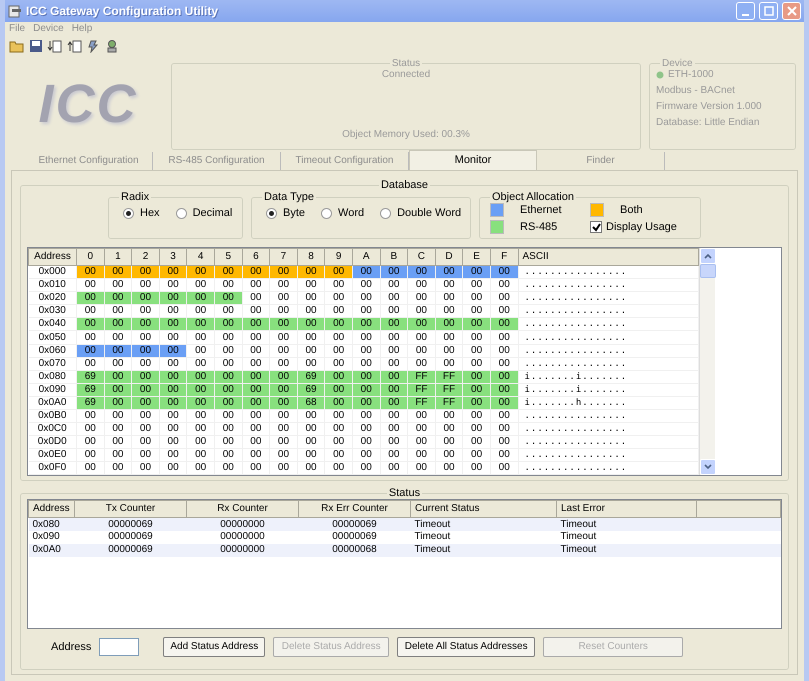 The image size is (809, 681). What do you see at coordinates (394, 257) in the screenshot?
I see `column-header: B` at bounding box center [394, 257].